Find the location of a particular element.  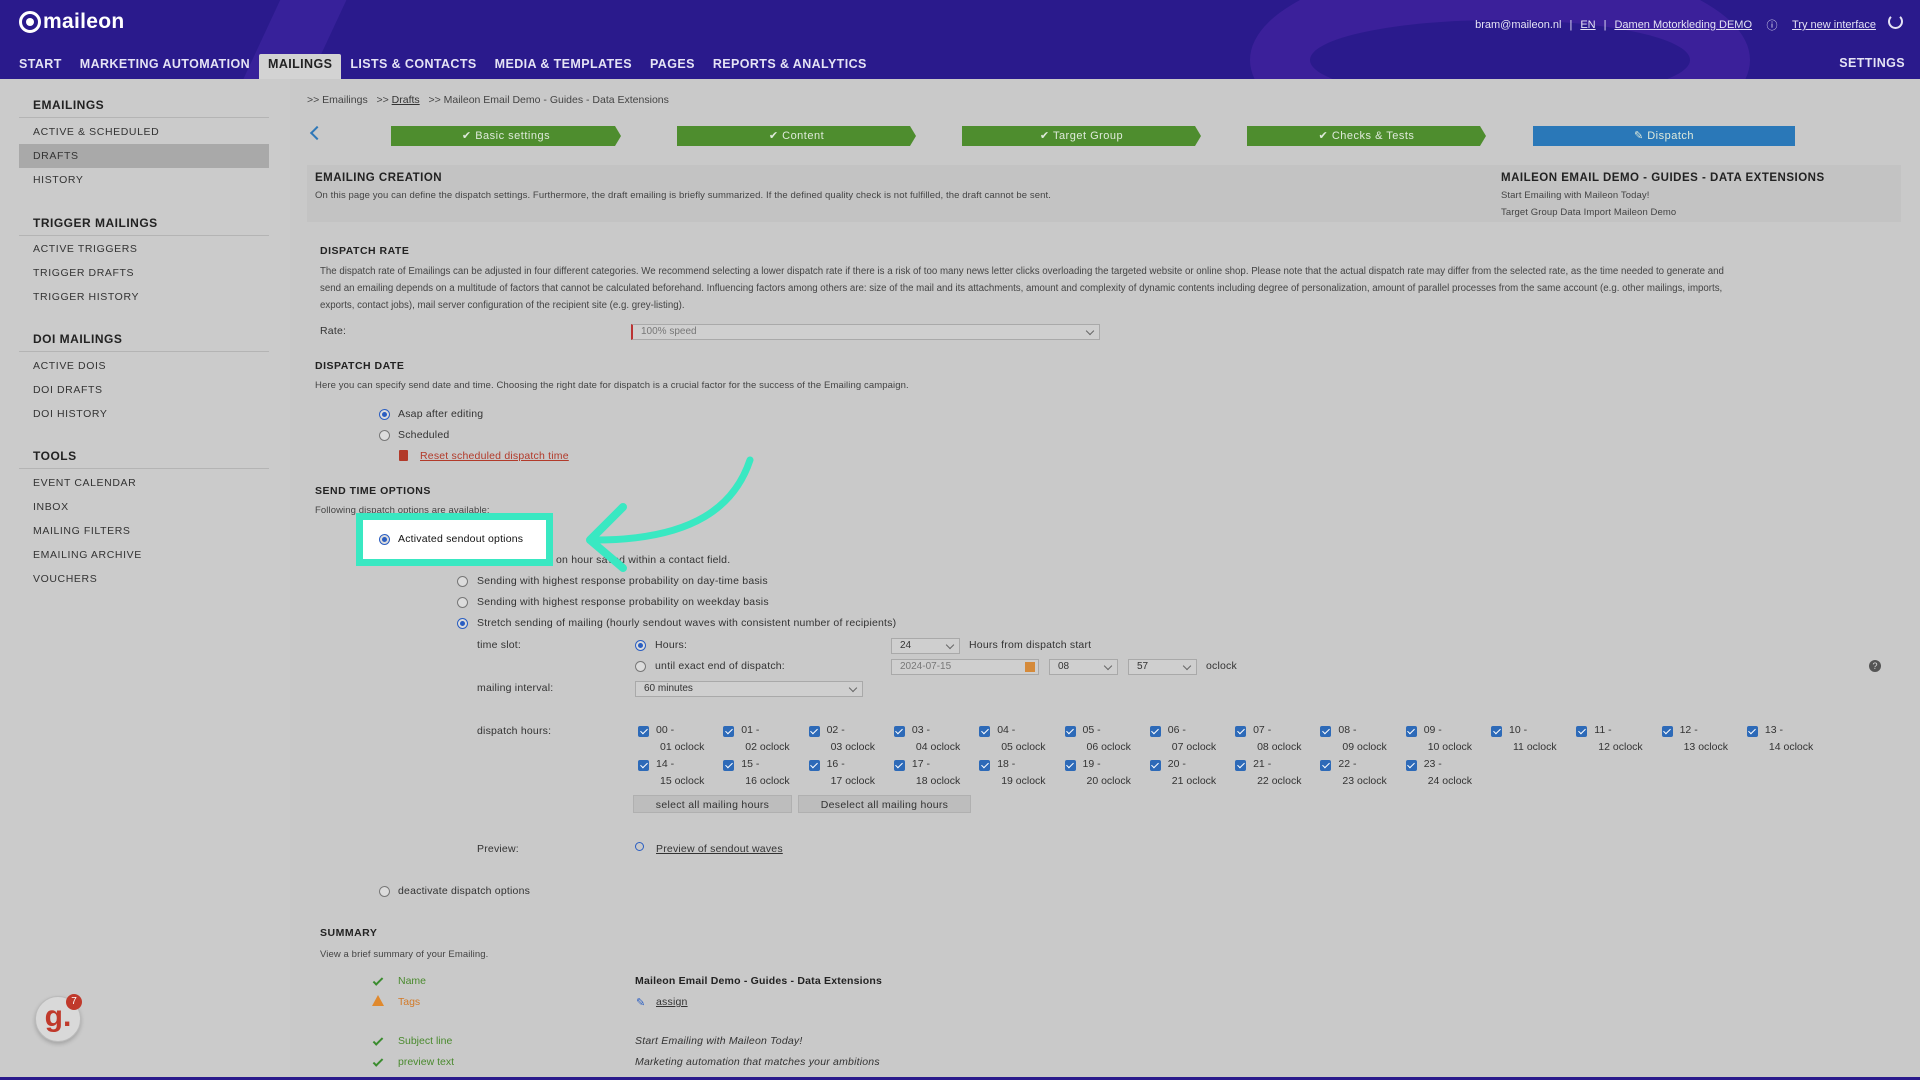

step-label: Dispatch is located at coordinates (1671, 136).